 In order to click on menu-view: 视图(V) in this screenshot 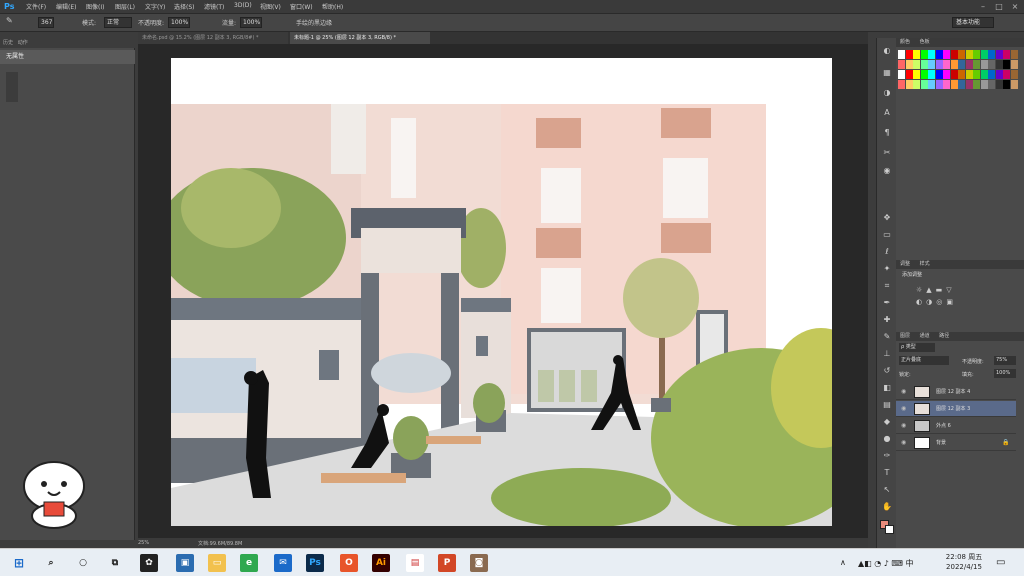, I will do `click(270, 6)`.